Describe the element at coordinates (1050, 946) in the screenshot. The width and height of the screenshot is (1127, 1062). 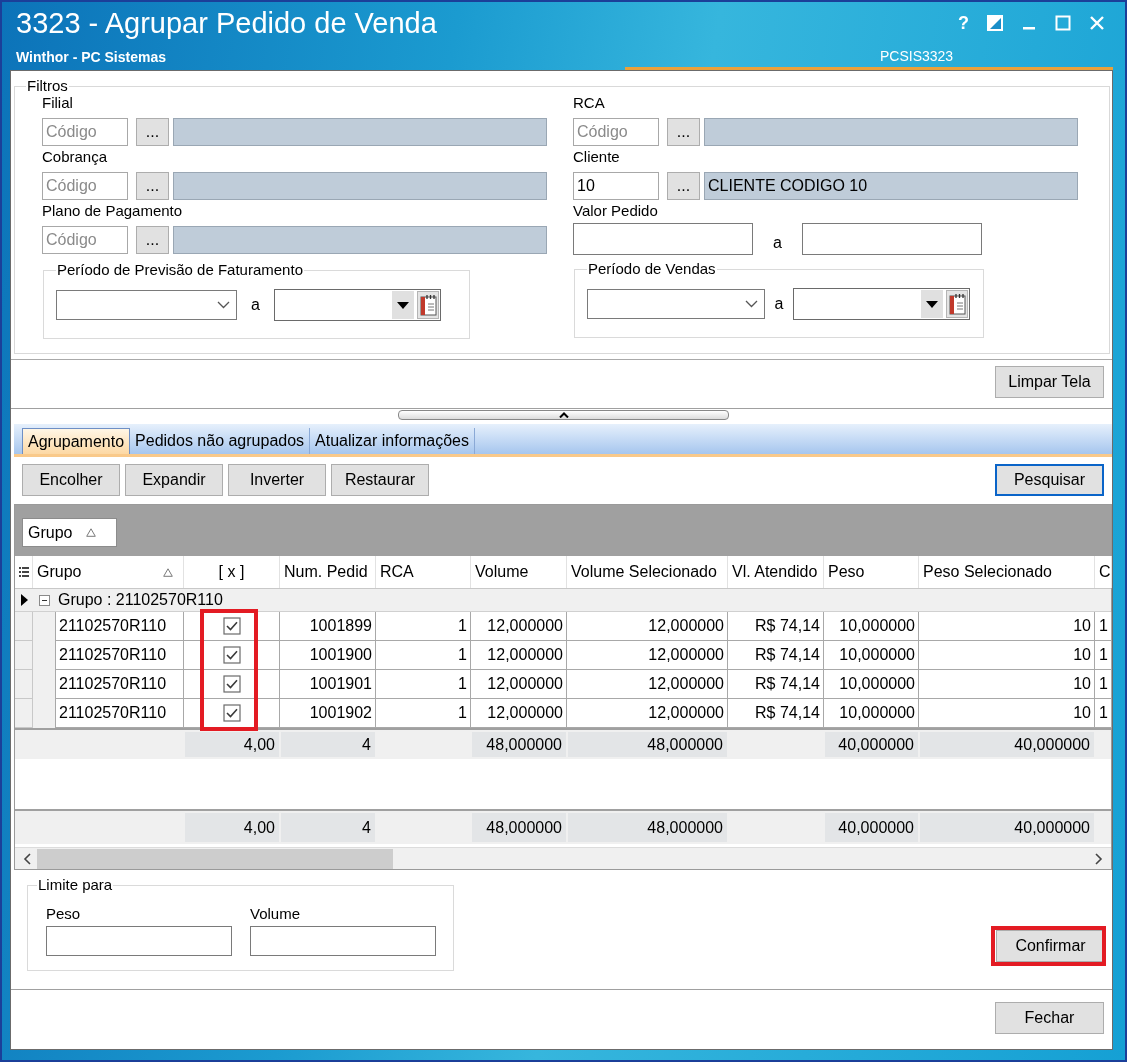
I see `confirm-button: Confirmar` at that location.